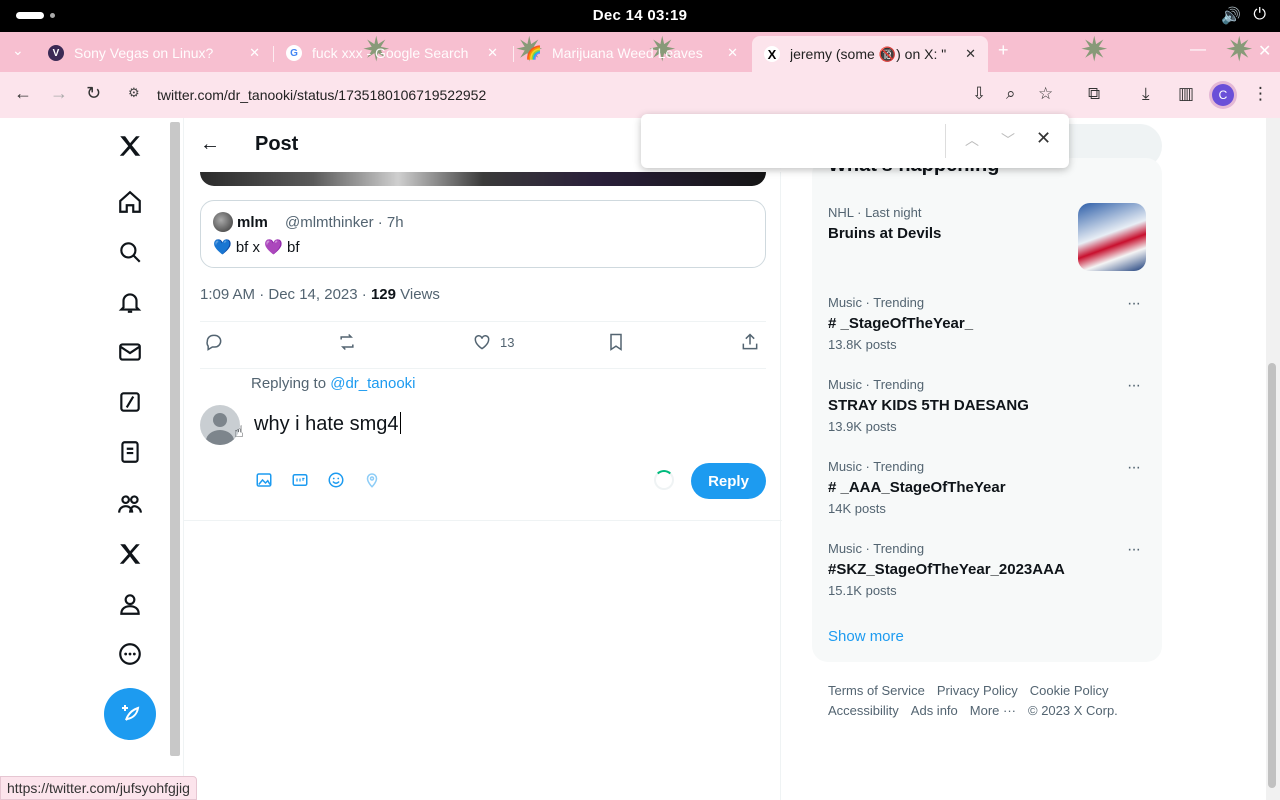 Image resolution: width=1280 pixels, height=800 pixels. What do you see at coordinates (344, 222) in the screenshot?
I see `quote-author-handle: @mlmthinker · 7h` at bounding box center [344, 222].